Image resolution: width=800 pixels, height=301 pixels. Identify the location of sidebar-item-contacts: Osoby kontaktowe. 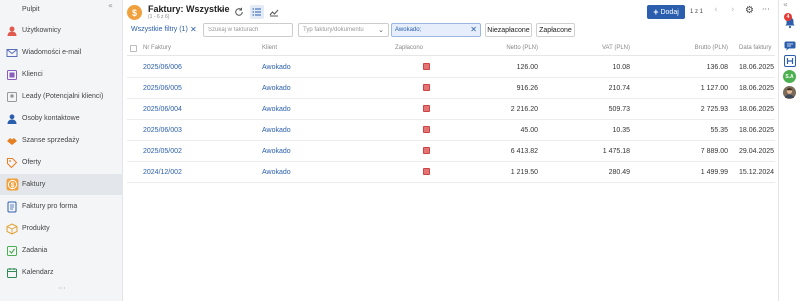
(61, 118).